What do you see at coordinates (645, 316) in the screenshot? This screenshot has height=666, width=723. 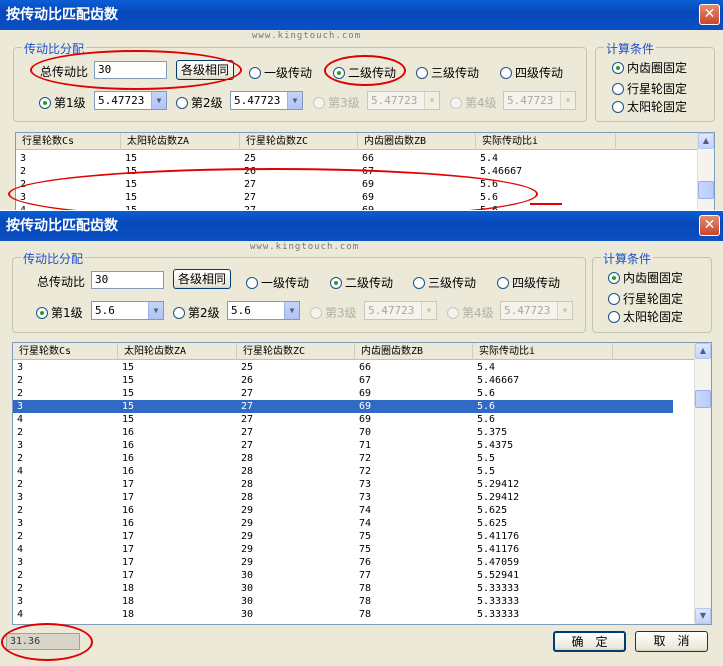 I see `bottom-cond-sun-radio: 太阳轮固定` at bounding box center [645, 316].